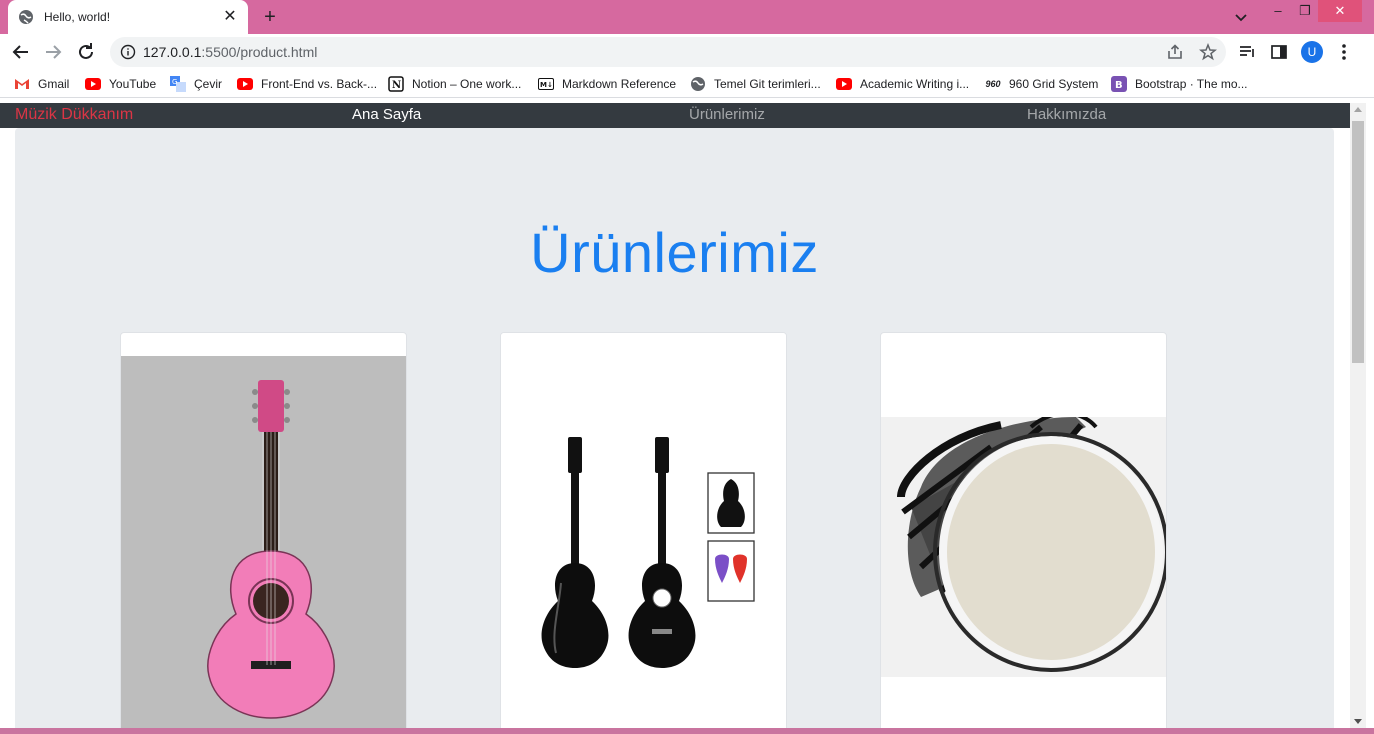  What do you see at coordinates (1041, 84) in the screenshot?
I see `bookmark-960-grid: 960 960 Grid System` at bounding box center [1041, 84].